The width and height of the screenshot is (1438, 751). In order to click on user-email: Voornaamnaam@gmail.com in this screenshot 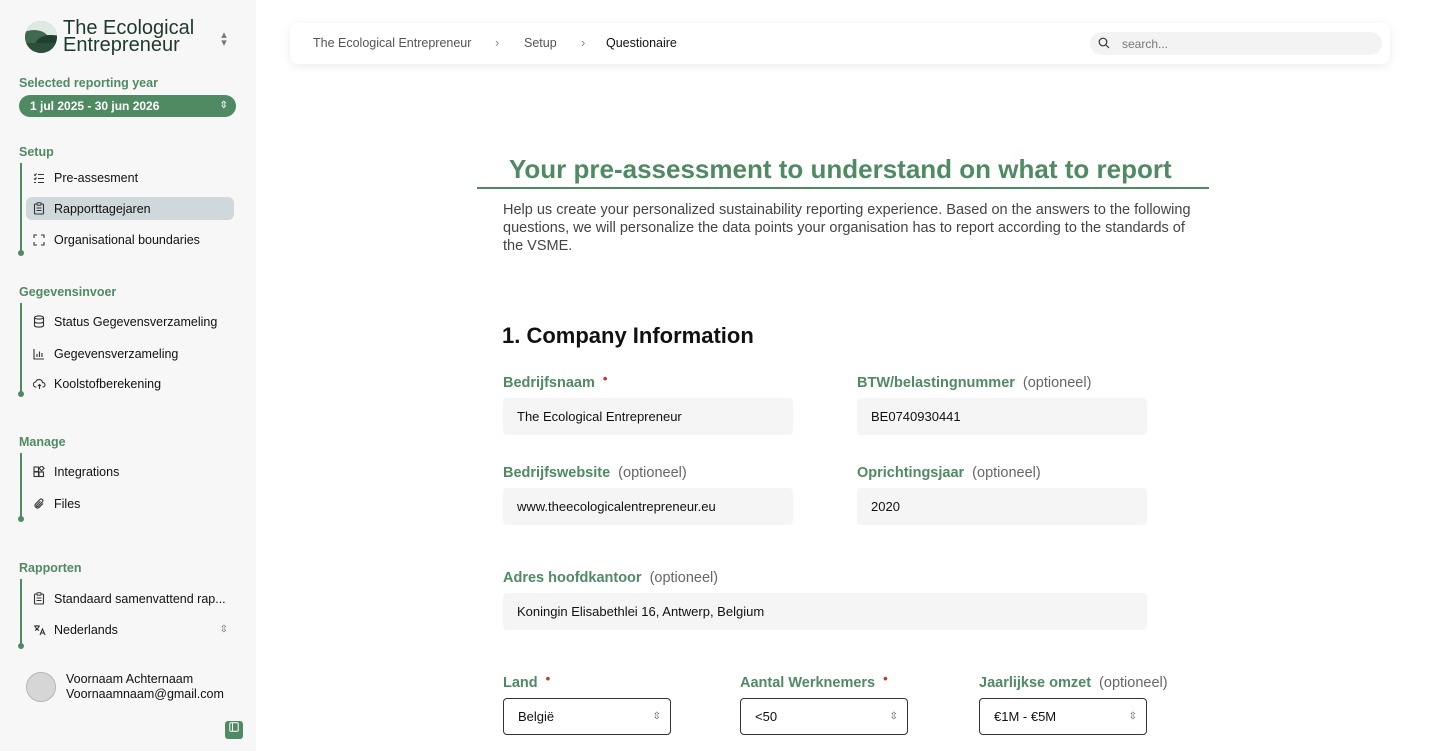, I will do `click(145, 694)`.